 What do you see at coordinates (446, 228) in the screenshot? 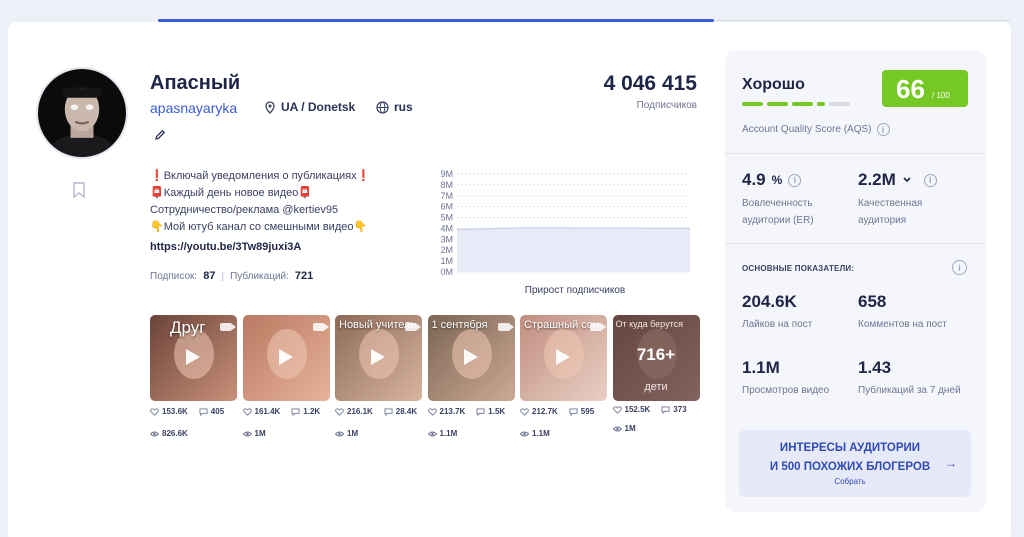
I see `y-tick-label: 4M` at bounding box center [446, 228].